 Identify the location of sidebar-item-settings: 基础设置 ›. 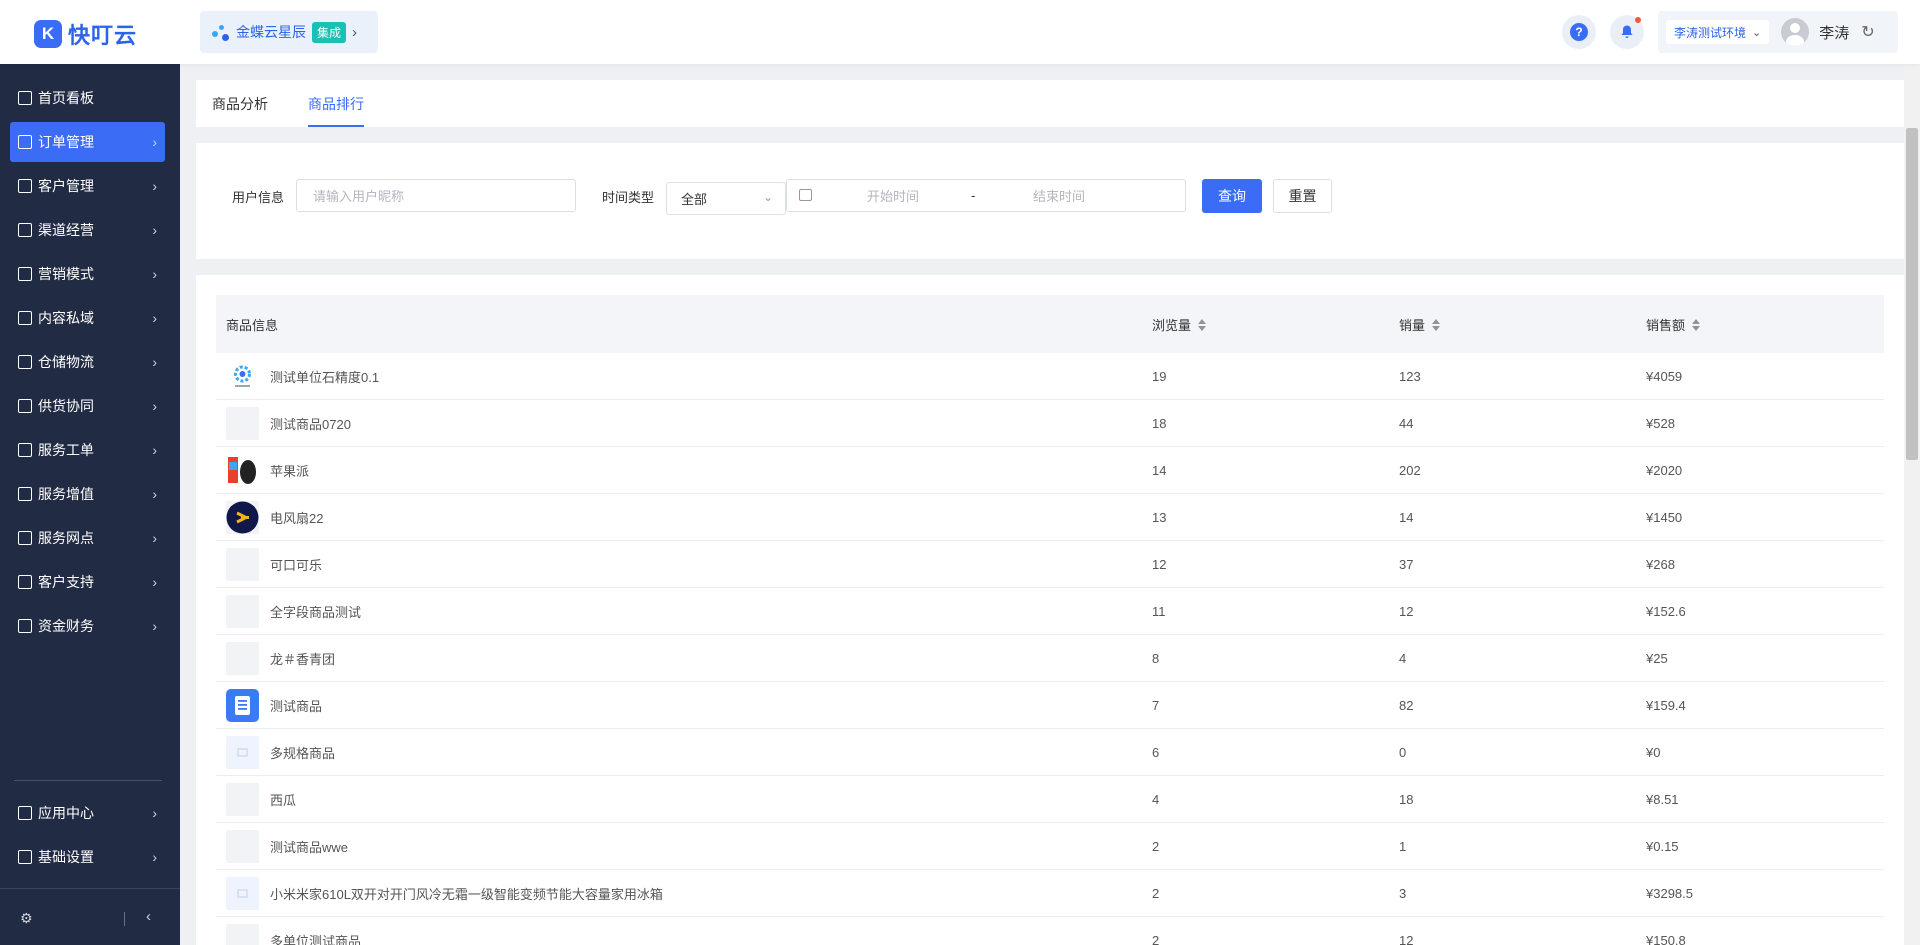
(87, 857).